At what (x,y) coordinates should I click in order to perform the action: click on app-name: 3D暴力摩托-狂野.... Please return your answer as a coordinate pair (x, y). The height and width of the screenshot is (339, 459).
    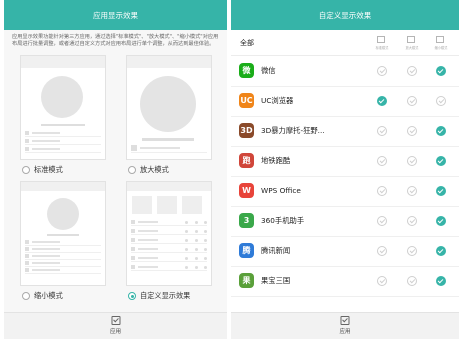
    Looking at the image, I should click on (293, 130).